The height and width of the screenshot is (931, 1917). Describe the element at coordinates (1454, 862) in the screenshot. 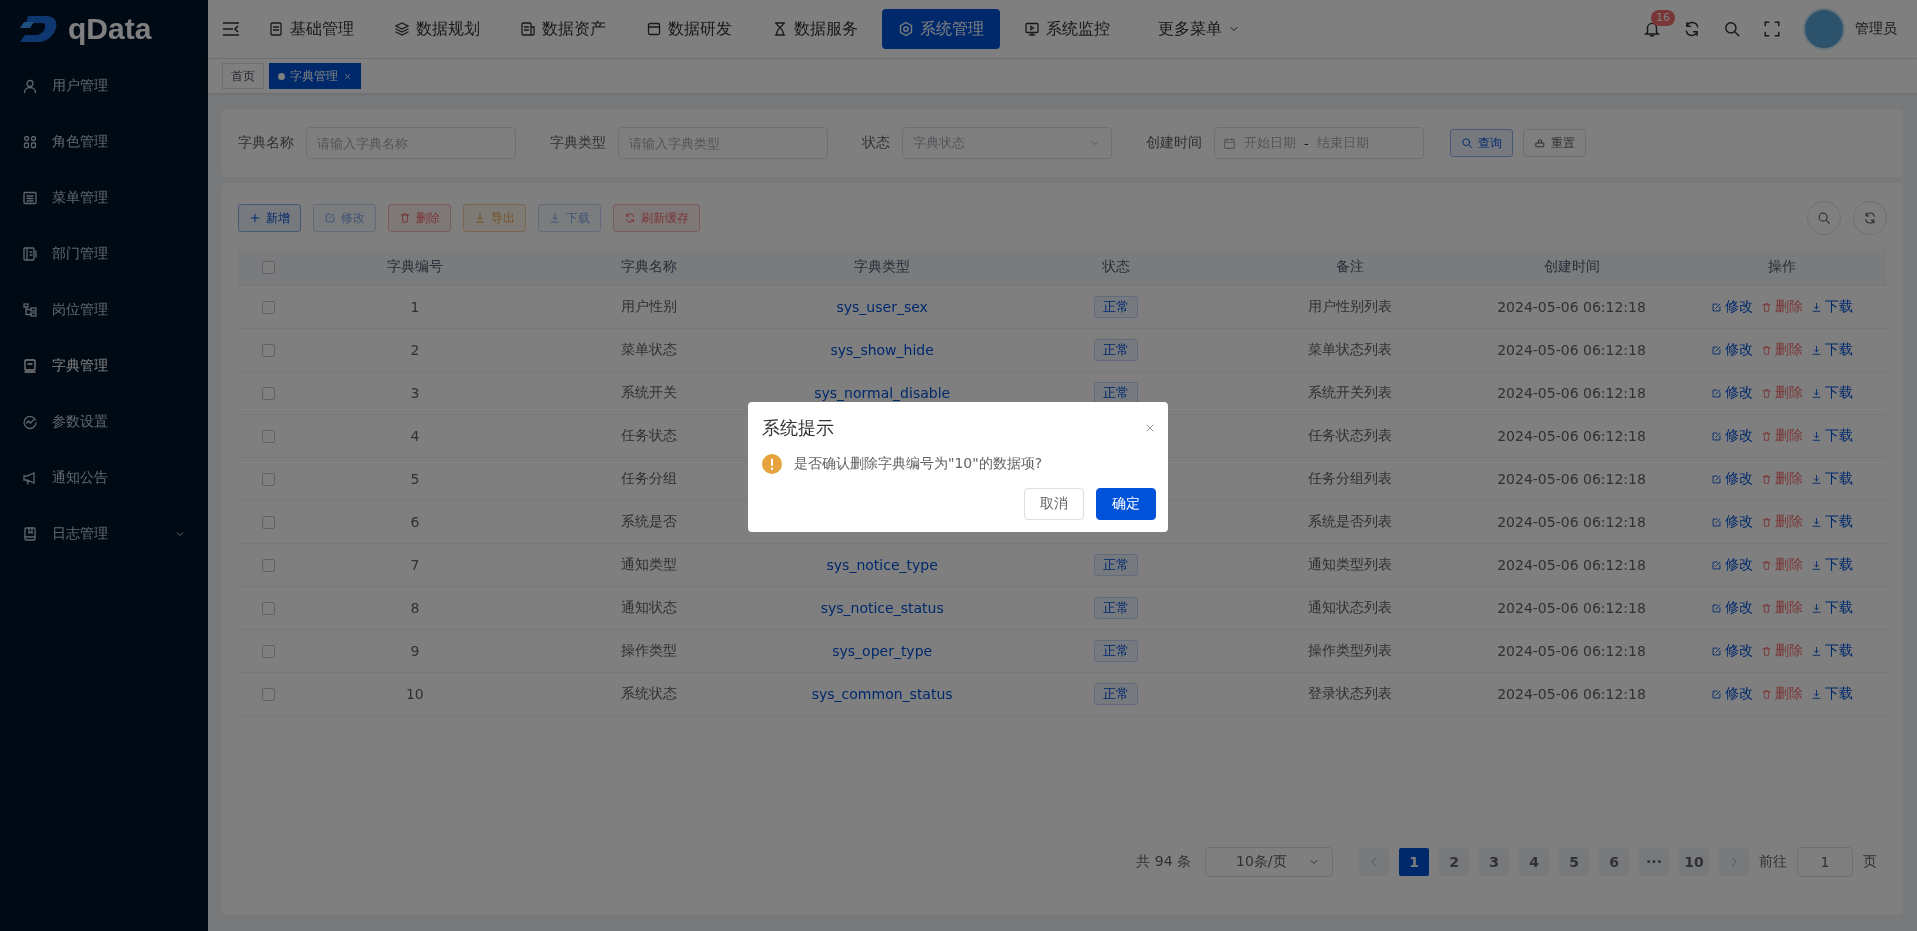

I see `page-button: 2` at that location.